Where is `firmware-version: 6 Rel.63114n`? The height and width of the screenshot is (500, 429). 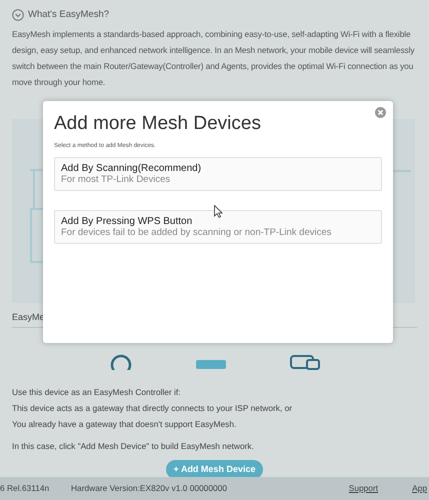 firmware-version: 6 Rel.63114n is located at coordinates (25, 488).